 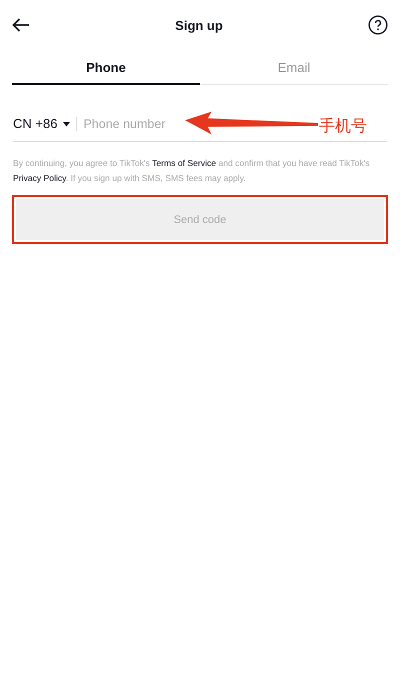 I want to click on annotation-label: 手机号, so click(x=343, y=126).